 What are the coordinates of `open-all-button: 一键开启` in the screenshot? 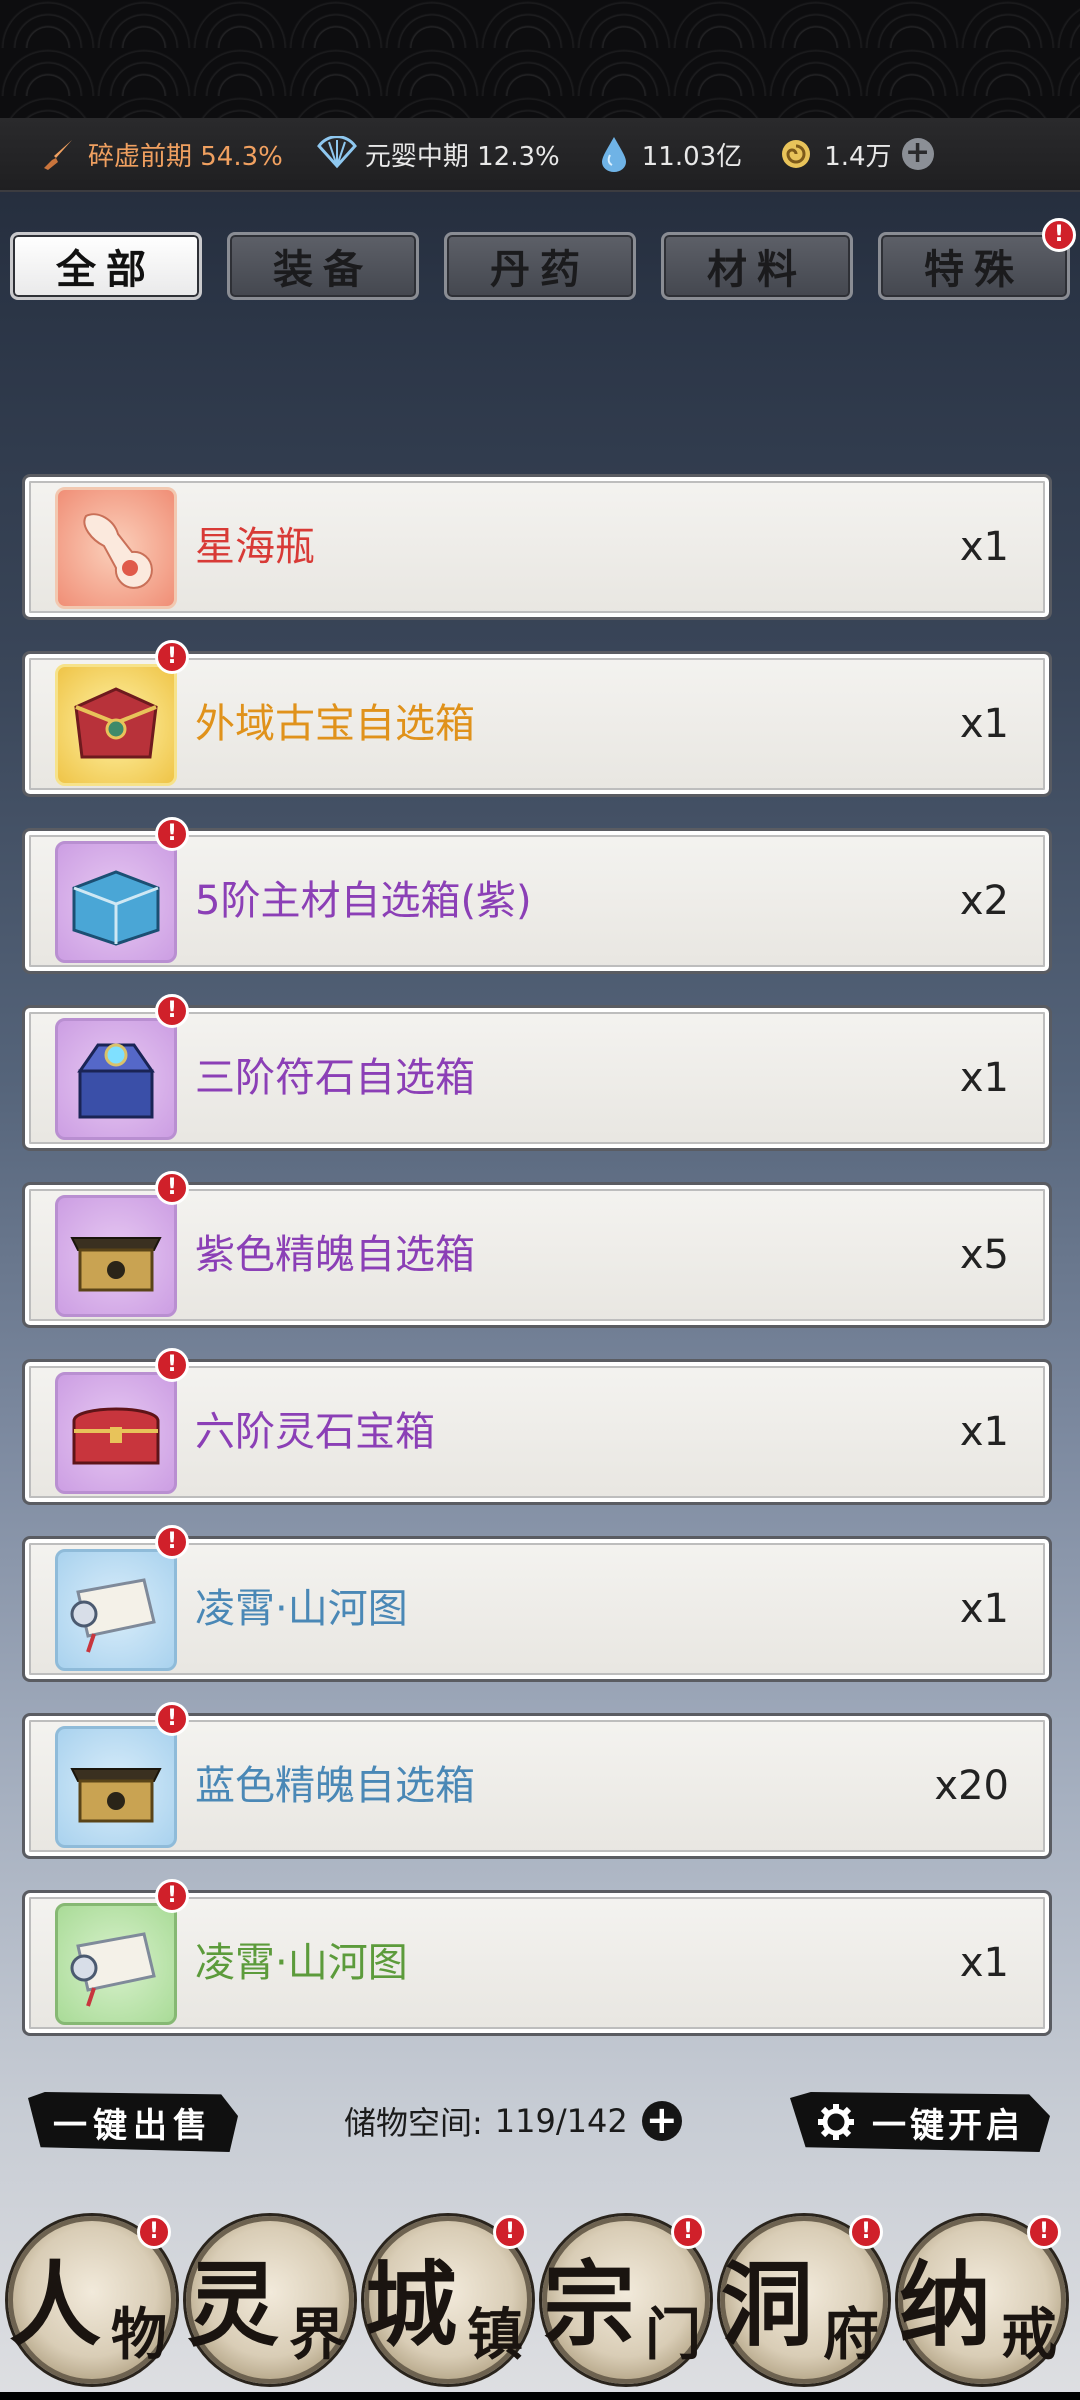 It's located at (920, 2122).